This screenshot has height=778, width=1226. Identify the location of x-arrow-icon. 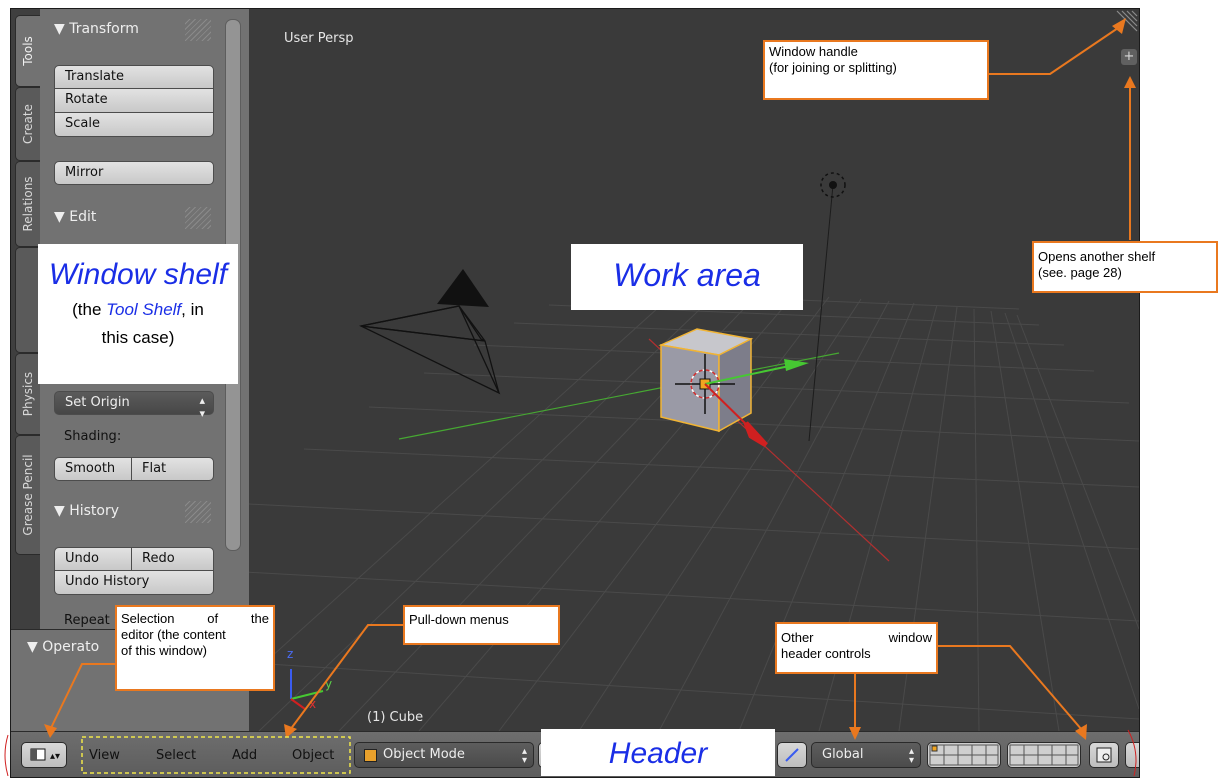
(755, 434).